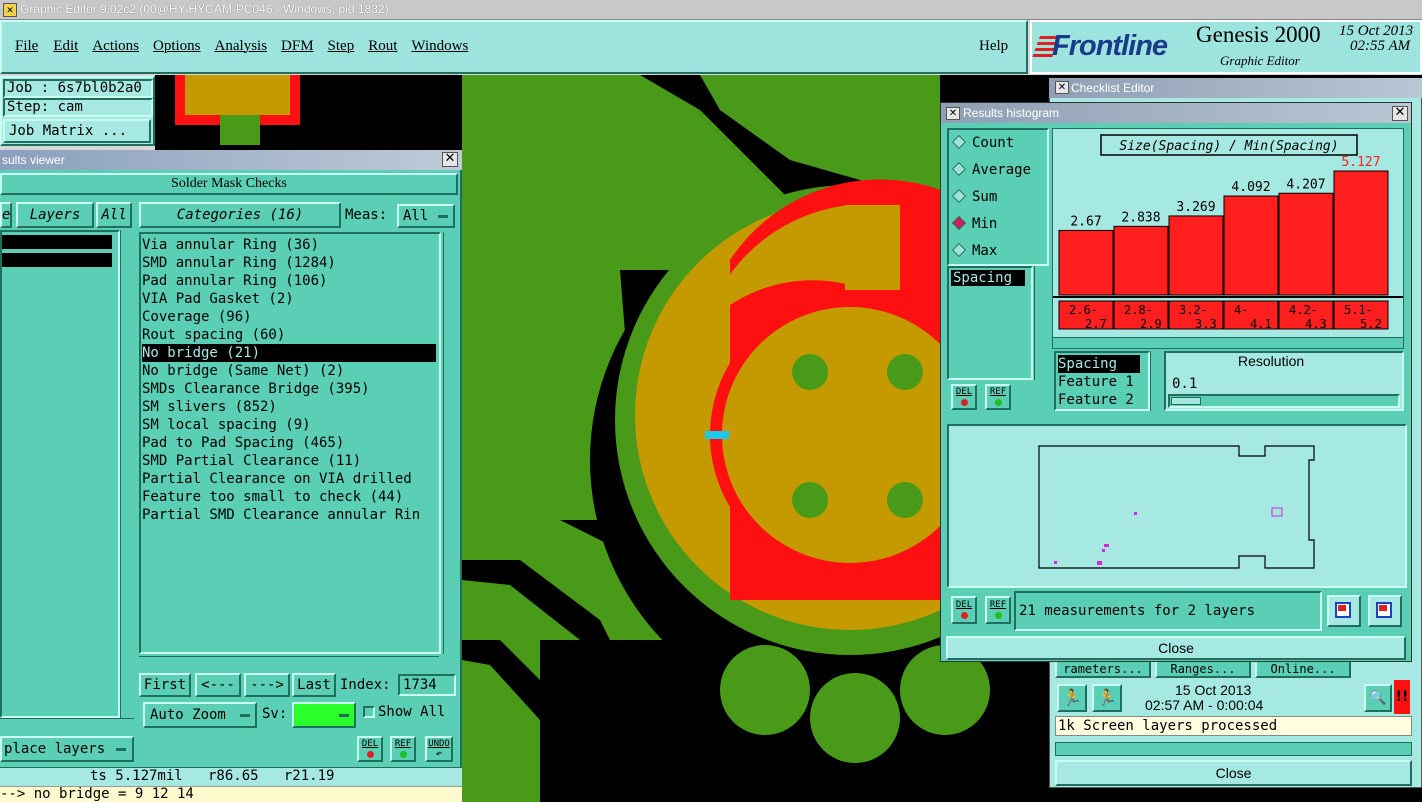  Describe the element at coordinates (1261, 324) in the screenshot. I see `bin-range-label-bottom: 4.1` at that location.